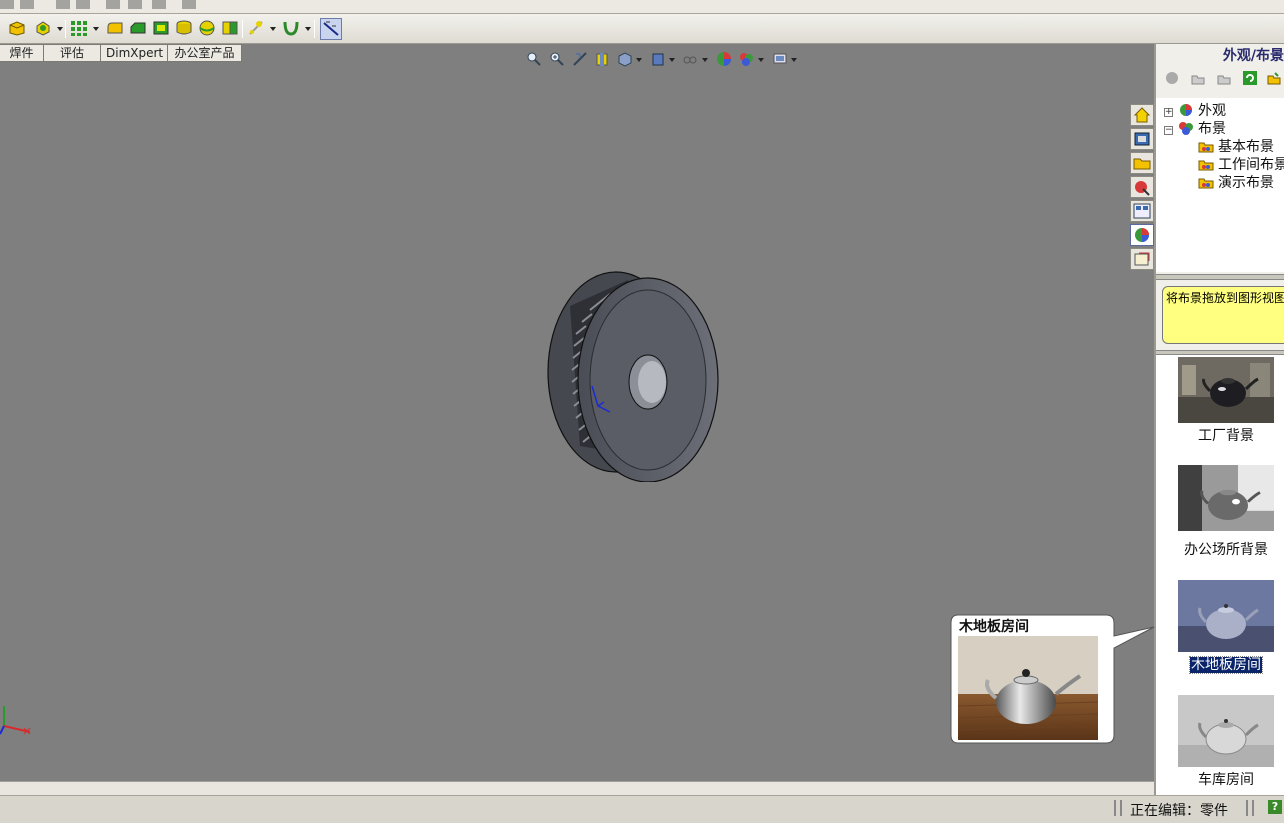 The image size is (1284, 823). I want to click on measure-button, so click(331, 29).